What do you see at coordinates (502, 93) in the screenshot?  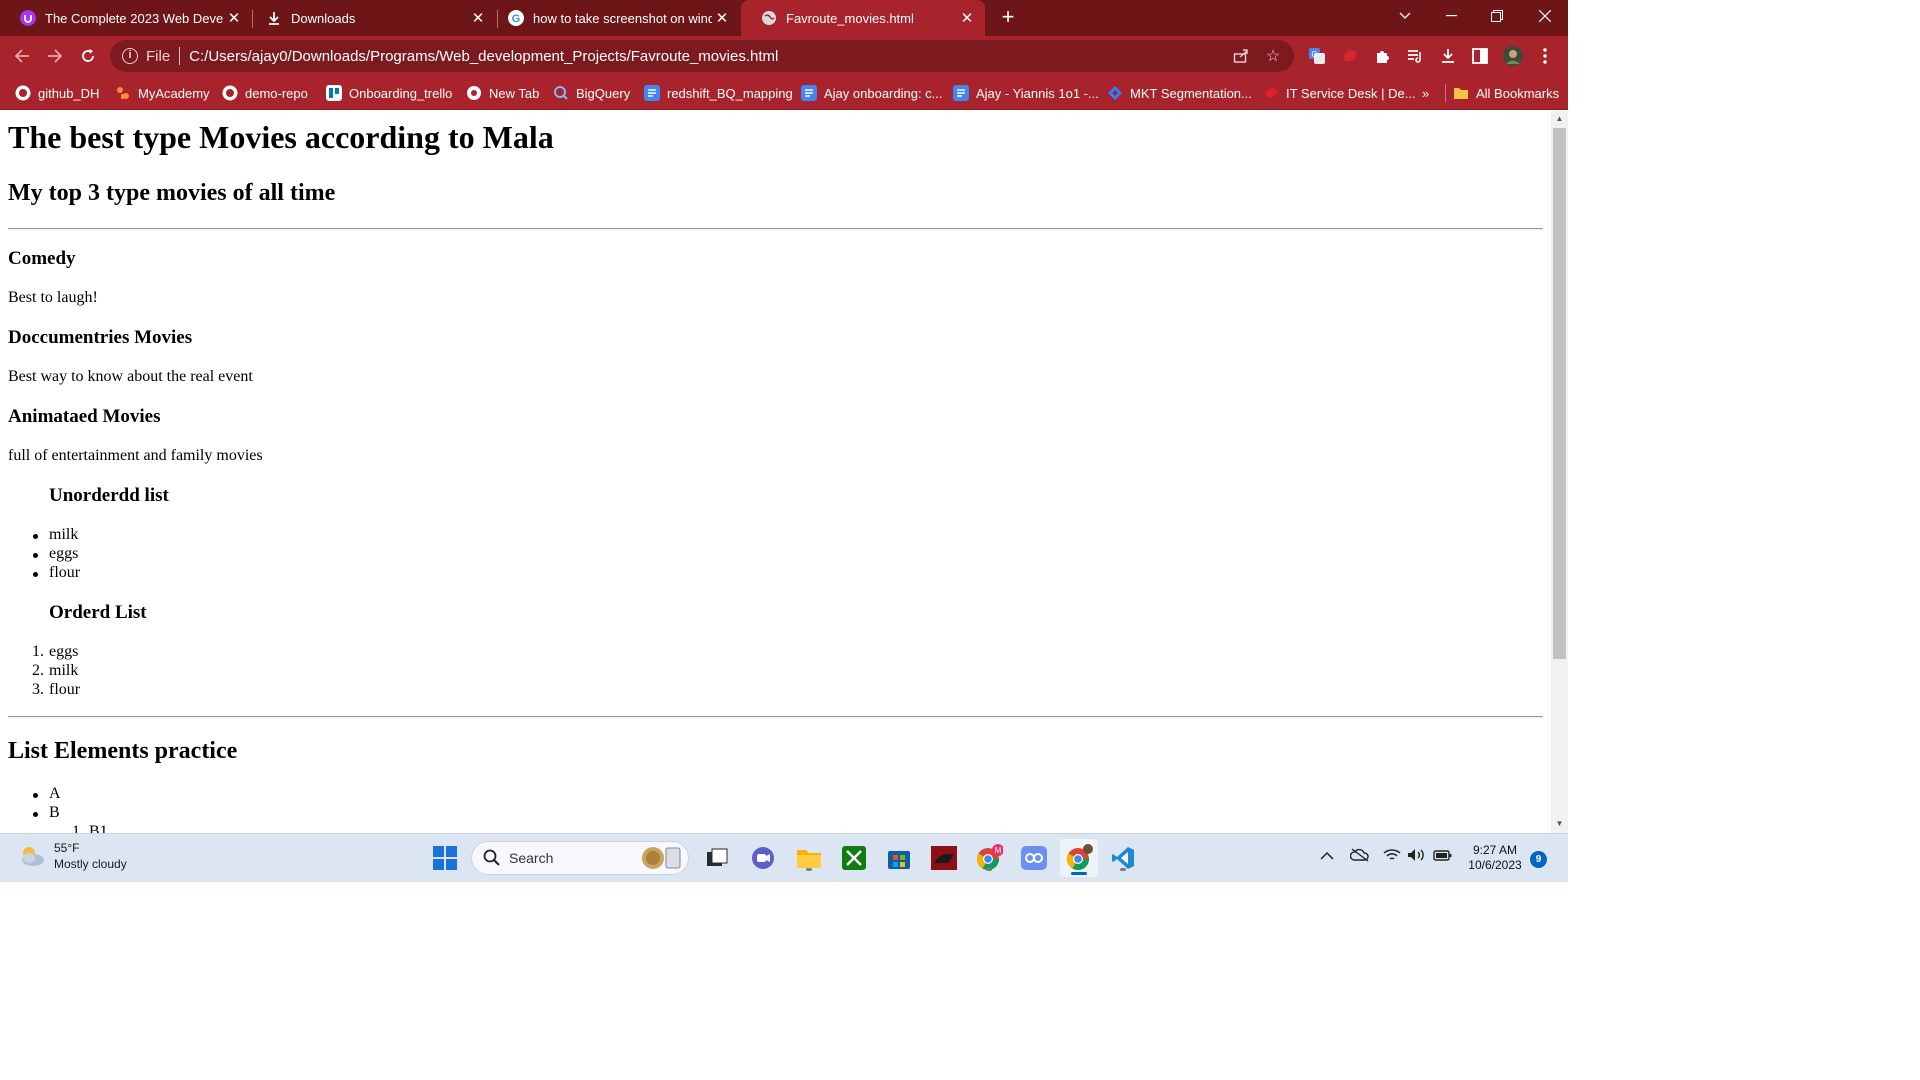 I see `bookmark-new-tab: New Tab` at bounding box center [502, 93].